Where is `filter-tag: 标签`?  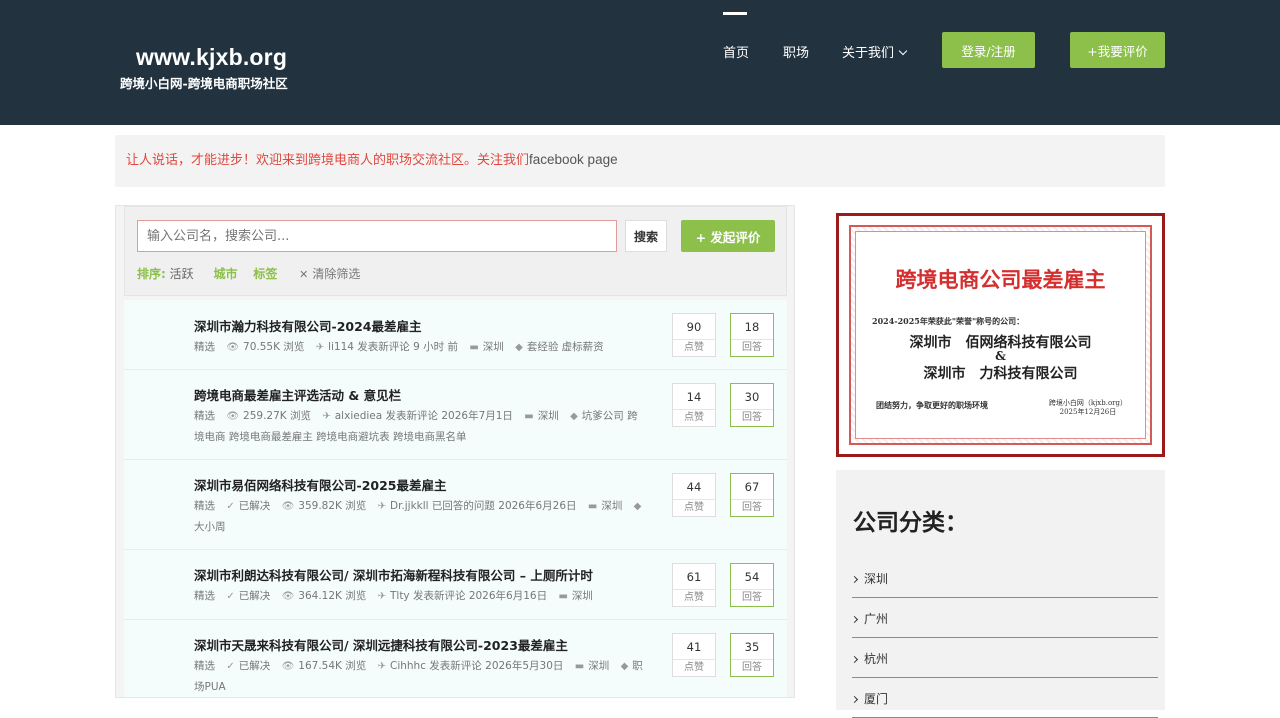 filter-tag: 标签 is located at coordinates (265, 274).